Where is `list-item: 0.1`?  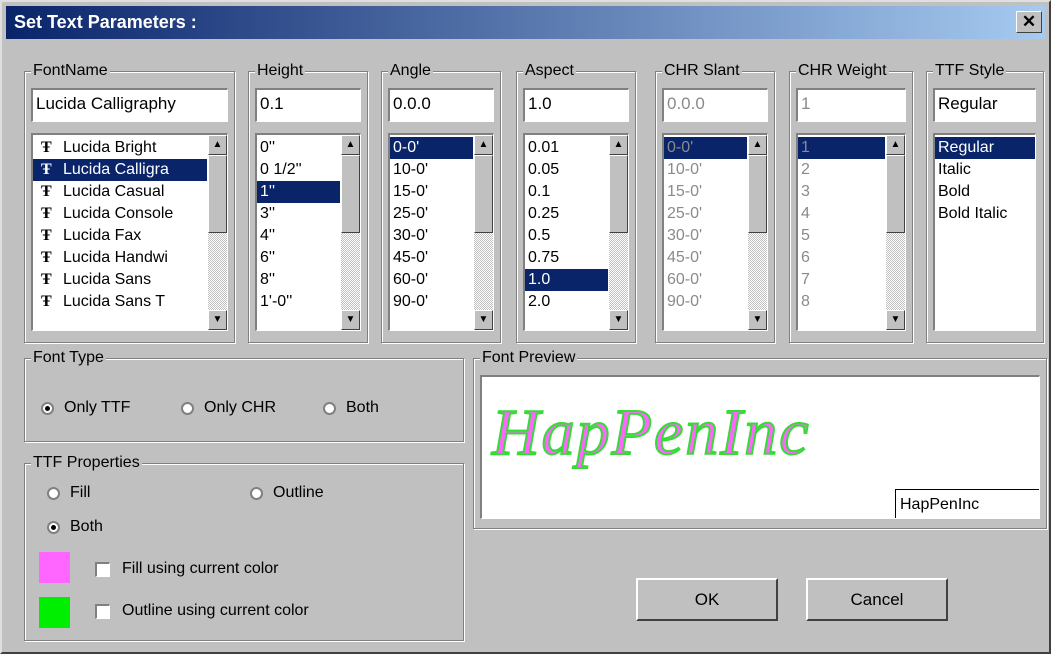 list-item: 0.1 is located at coordinates (566, 192).